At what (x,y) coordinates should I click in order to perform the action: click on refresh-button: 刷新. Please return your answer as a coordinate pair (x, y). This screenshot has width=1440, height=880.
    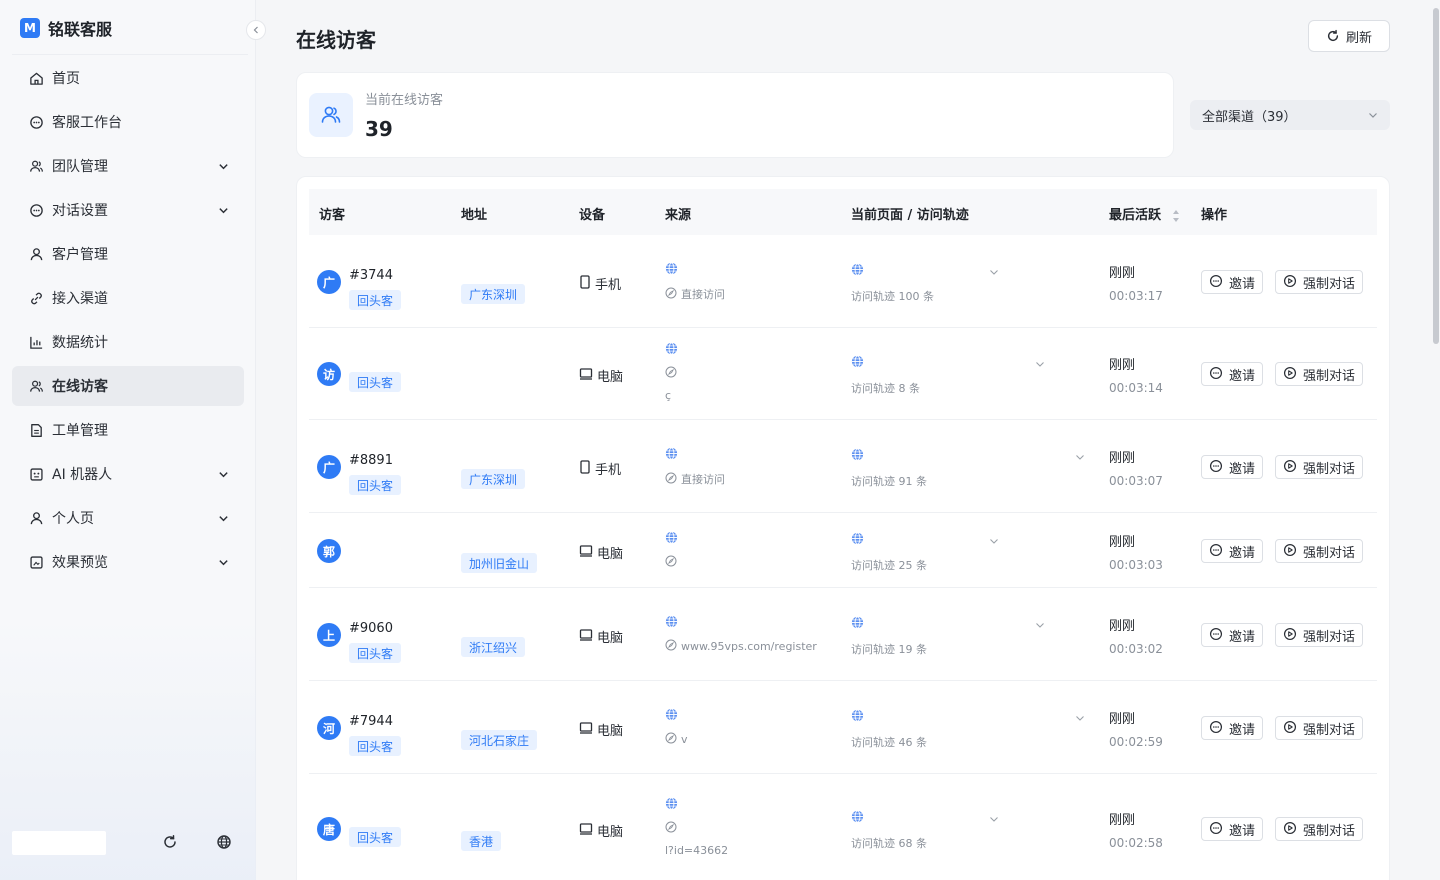
    Looking at the image, I should click on (1349, 36).